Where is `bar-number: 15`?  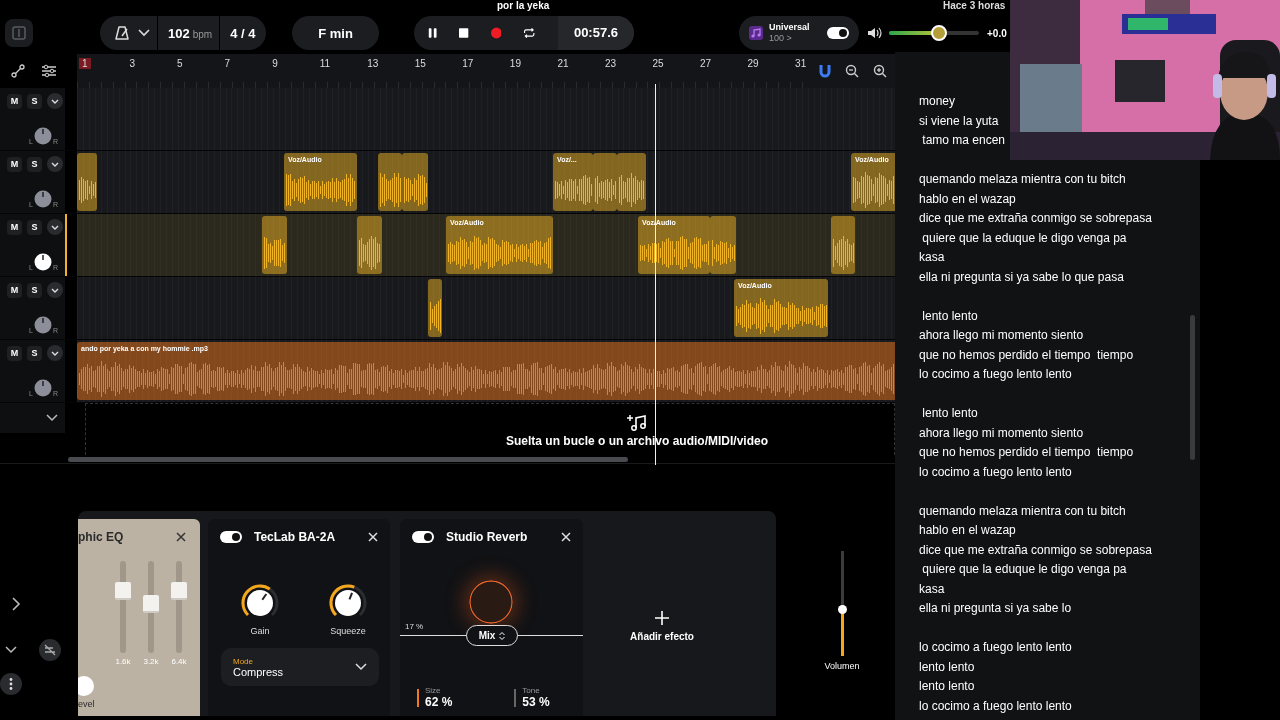 bar-number: 15 is located at coordinates (420, 63).